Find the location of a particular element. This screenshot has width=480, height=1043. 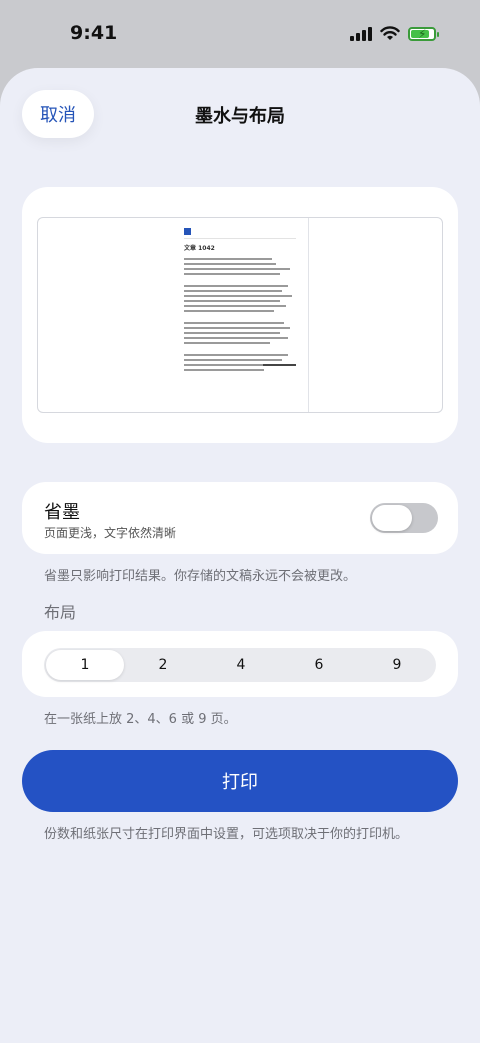

document-logo-mark is located at coordinates (187, 231).